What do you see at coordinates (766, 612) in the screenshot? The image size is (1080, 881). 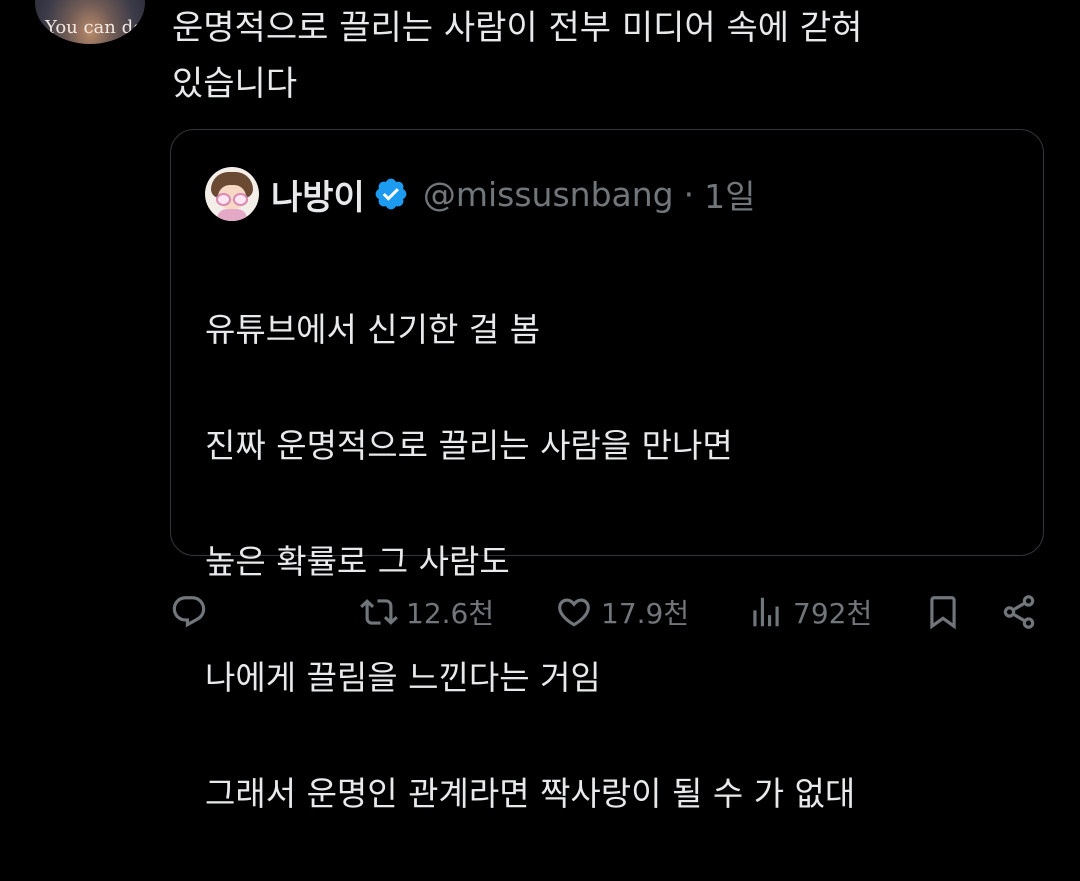 I see `views-icon` at bounding box center [766, 612].